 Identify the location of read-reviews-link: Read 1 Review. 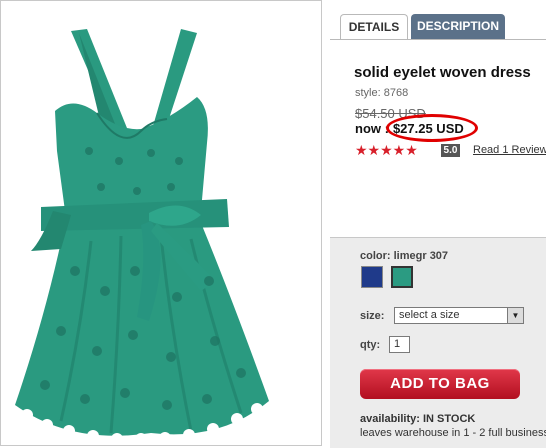
(509, 150).